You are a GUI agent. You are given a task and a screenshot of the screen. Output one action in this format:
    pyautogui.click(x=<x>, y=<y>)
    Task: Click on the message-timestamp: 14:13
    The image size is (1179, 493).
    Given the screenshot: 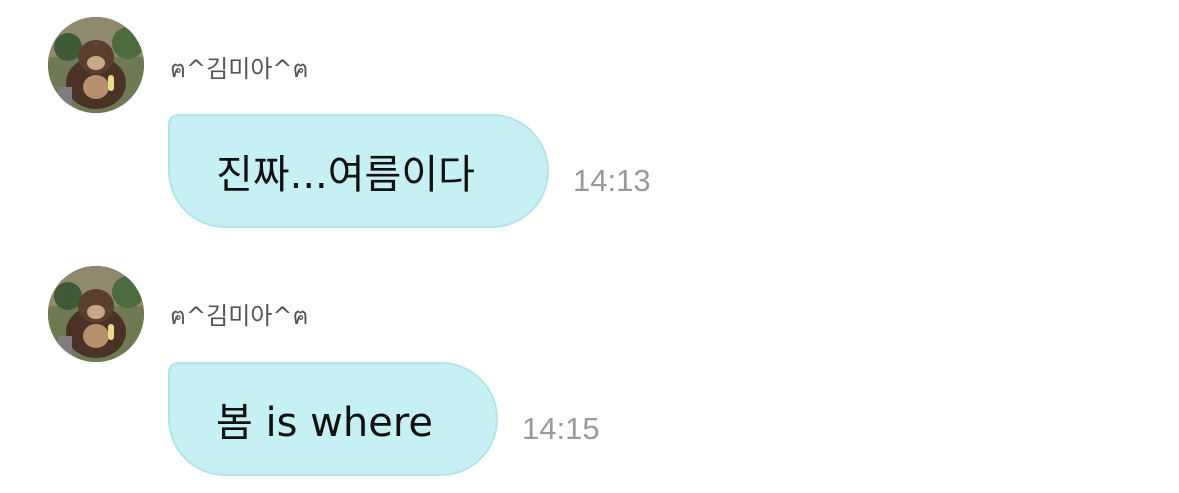 What is the action you would take?
    pyautogui.click(x=612, y=180)
    